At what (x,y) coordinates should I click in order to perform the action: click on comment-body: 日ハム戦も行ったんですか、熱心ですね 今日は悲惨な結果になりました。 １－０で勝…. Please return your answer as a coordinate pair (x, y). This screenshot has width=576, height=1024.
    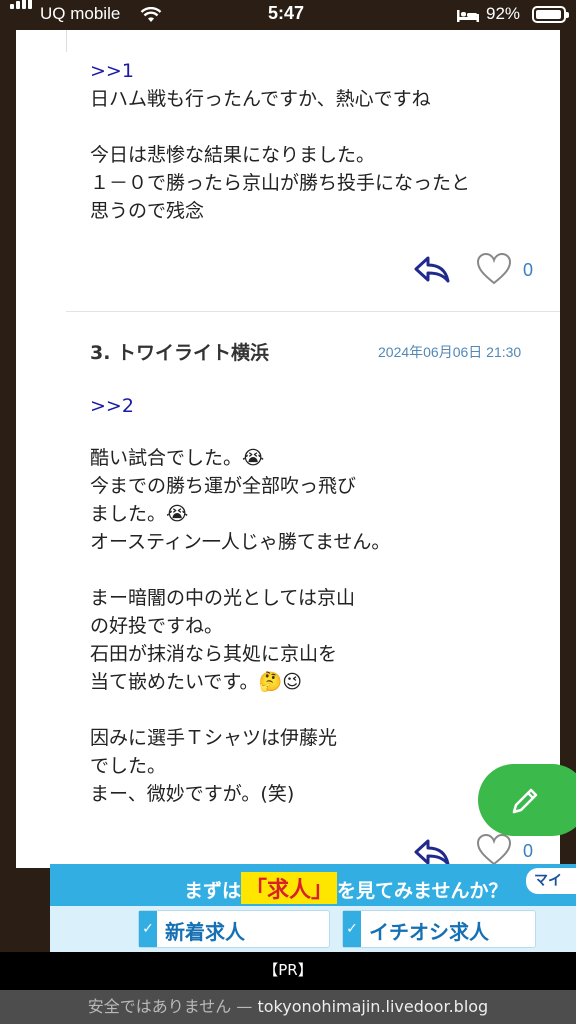
    Looking at the image, I should click on (280, 155).